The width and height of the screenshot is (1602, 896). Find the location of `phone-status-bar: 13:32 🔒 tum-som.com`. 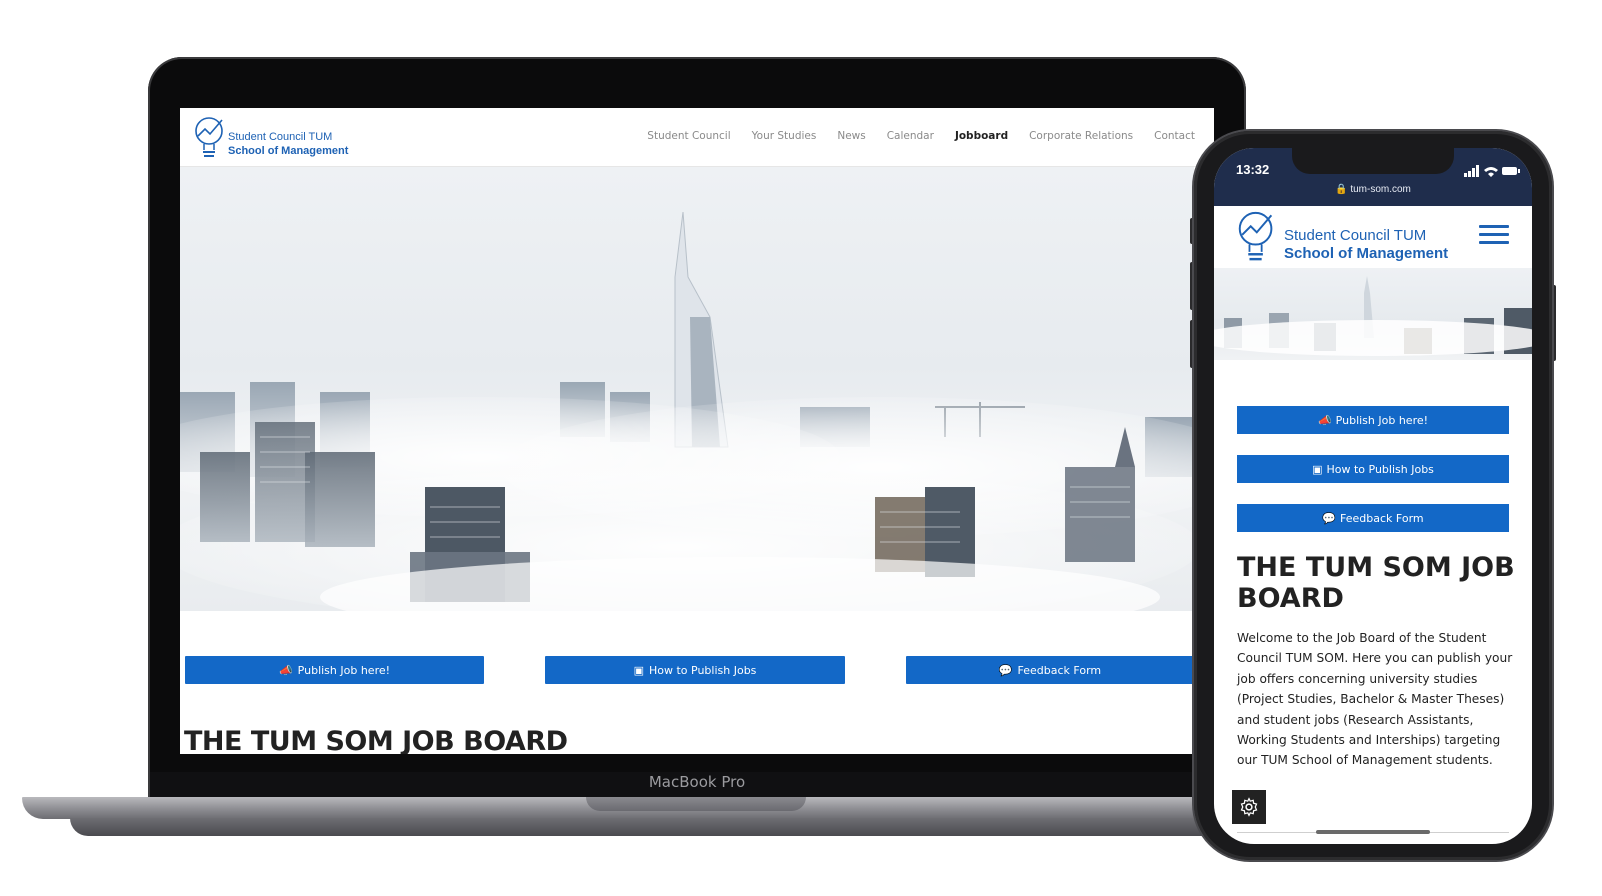

phone-status-bar: 13:32 🔒 tum-som.com is located at coordinates (1373, 177).